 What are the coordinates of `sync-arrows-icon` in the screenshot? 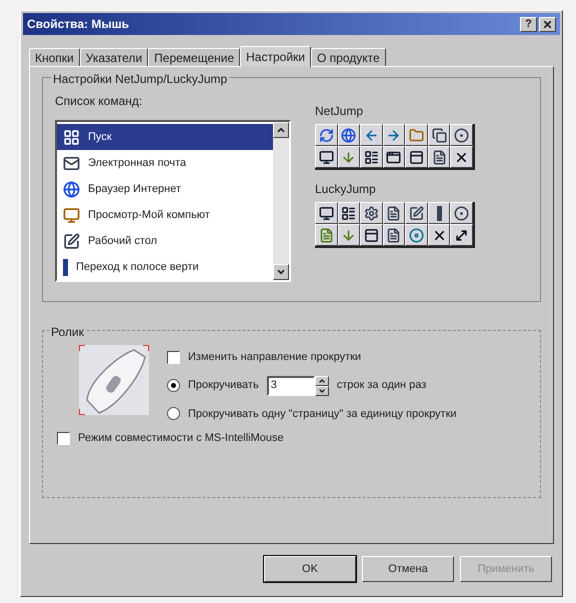 It's located at (326, 135).